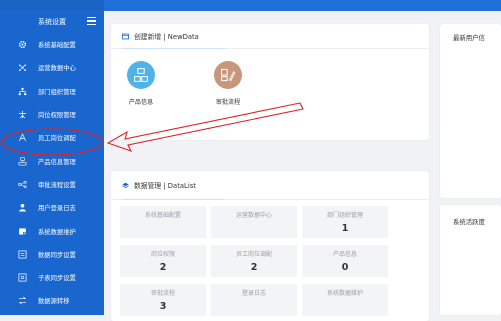 This screenshot has height=321, width=501. What do you see at coordinates (469, 222) in the screenshot?
I see `system-activity-title: 系统活跃度` at bounding box center [469, 222].